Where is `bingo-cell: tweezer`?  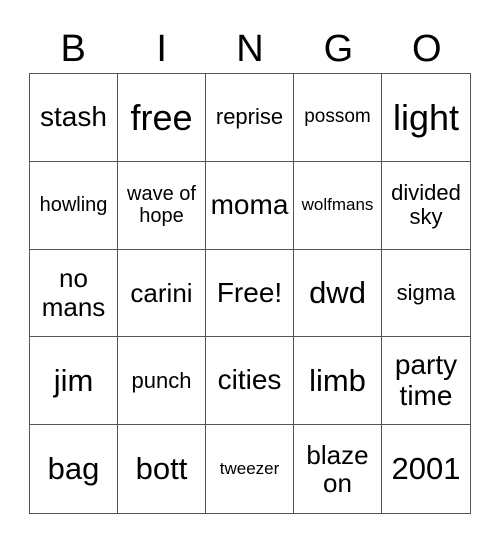 bingo-cell: tweezer is located at coordinates (250, 469).